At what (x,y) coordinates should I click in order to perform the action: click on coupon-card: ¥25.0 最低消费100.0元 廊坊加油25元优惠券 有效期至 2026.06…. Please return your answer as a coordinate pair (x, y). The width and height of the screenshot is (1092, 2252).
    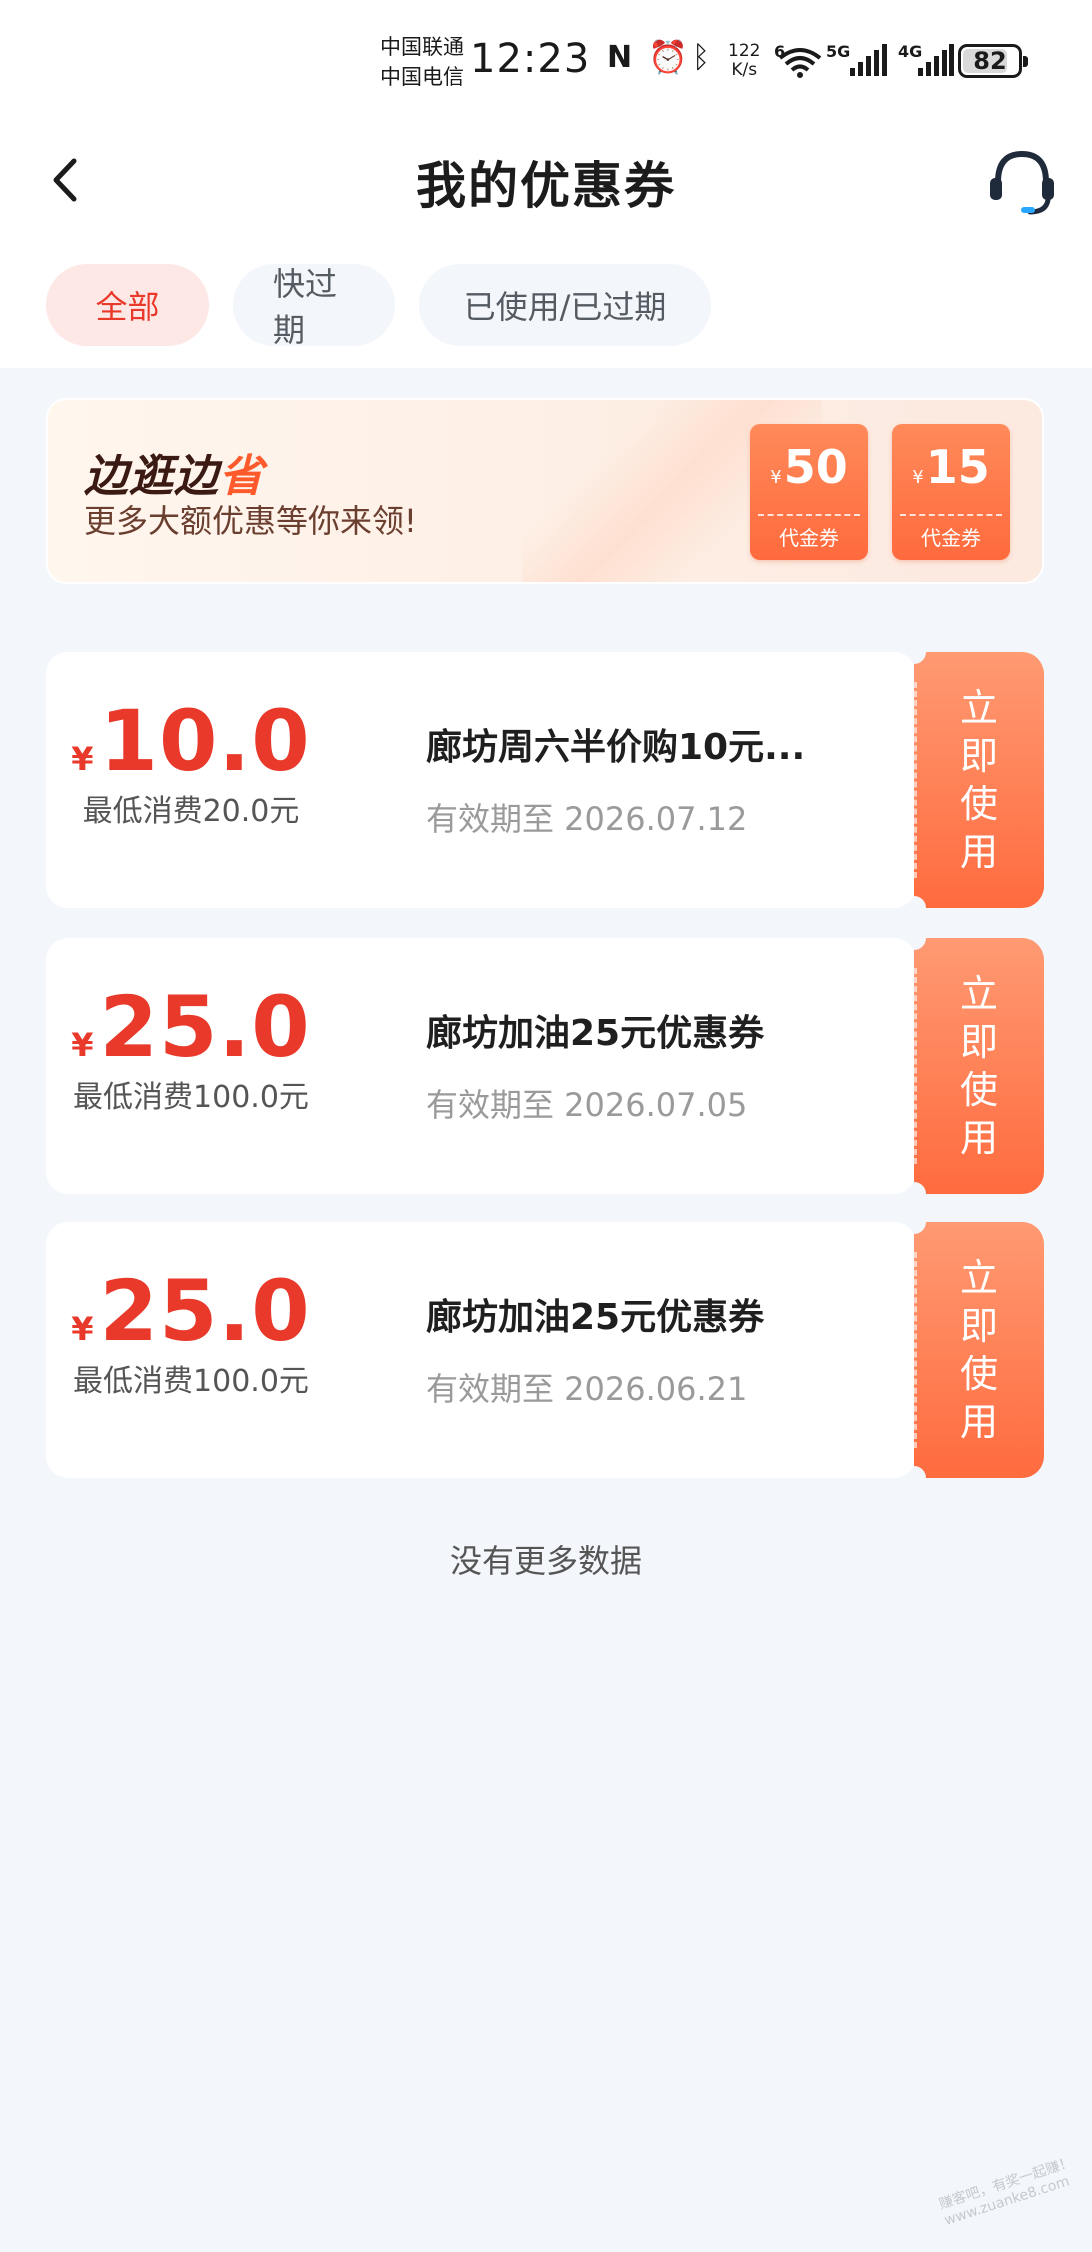
    Looking at the image, I should click on (545, 1350).